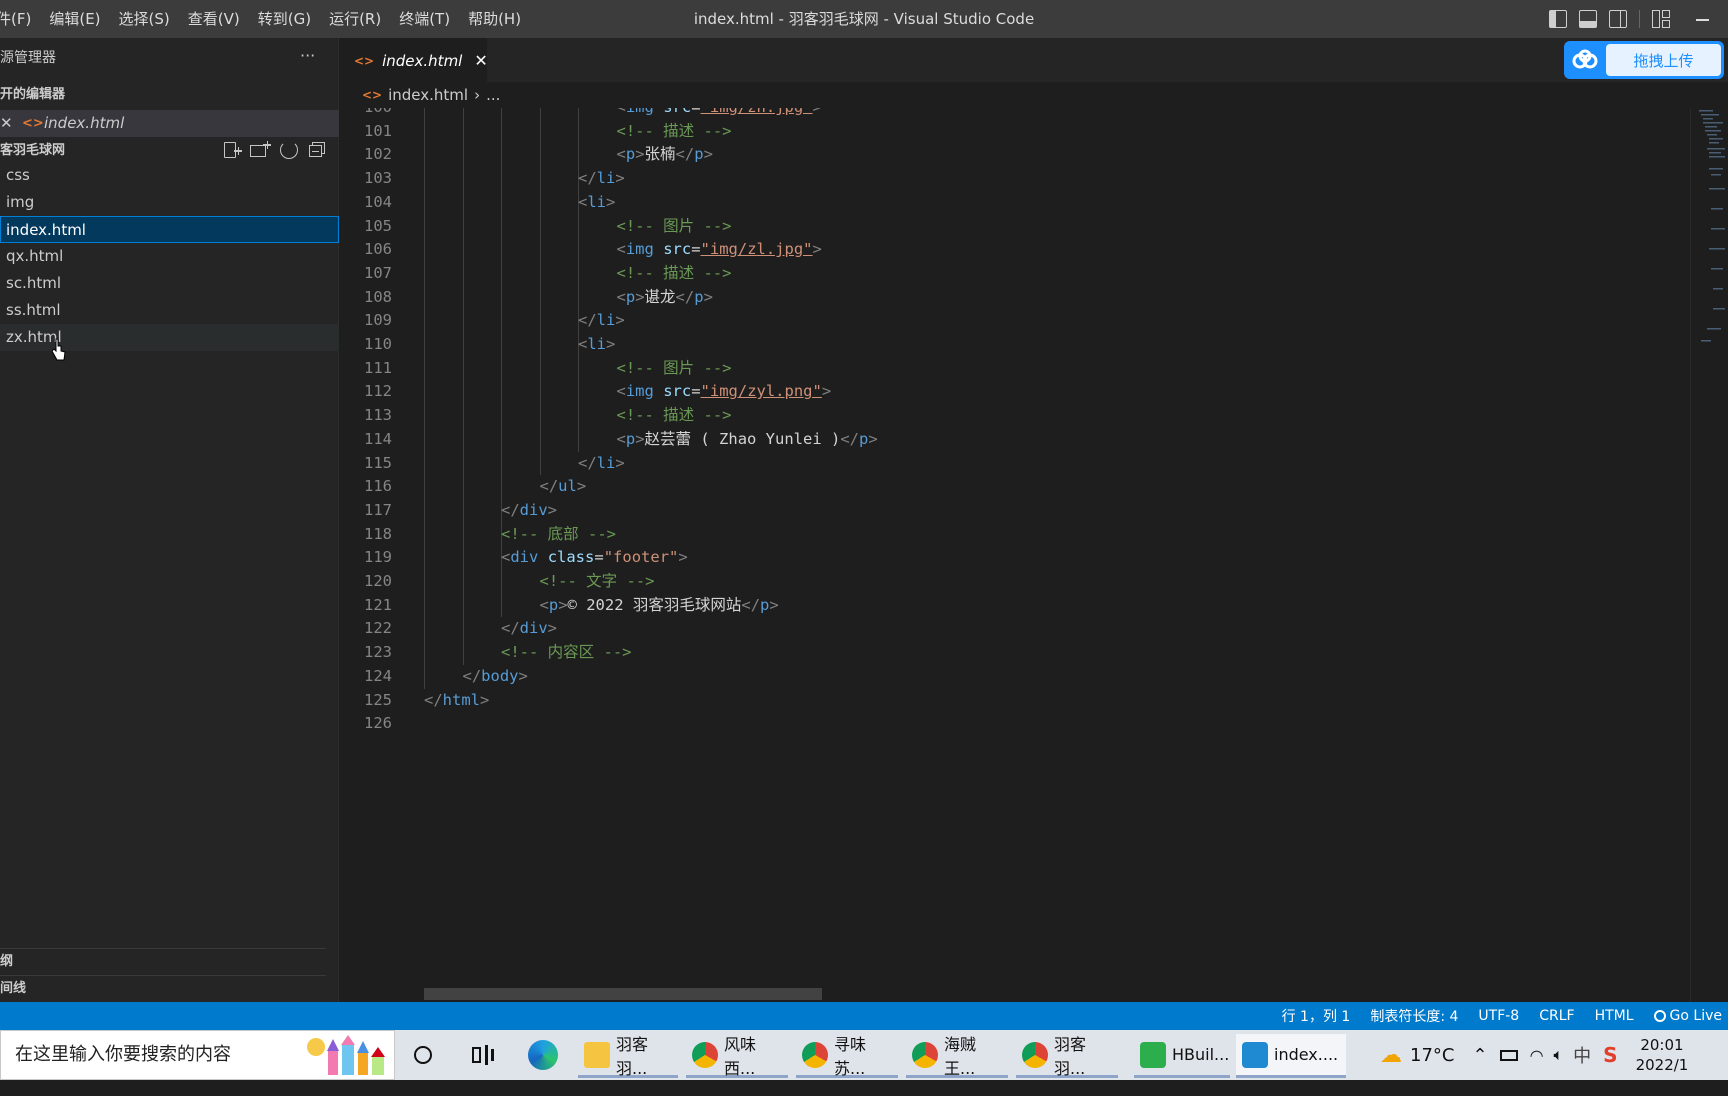  Describe the element at coordinates (990, 369) in the screenshot. I see `code-line: 111 <!-- 图片 -->` at that location.